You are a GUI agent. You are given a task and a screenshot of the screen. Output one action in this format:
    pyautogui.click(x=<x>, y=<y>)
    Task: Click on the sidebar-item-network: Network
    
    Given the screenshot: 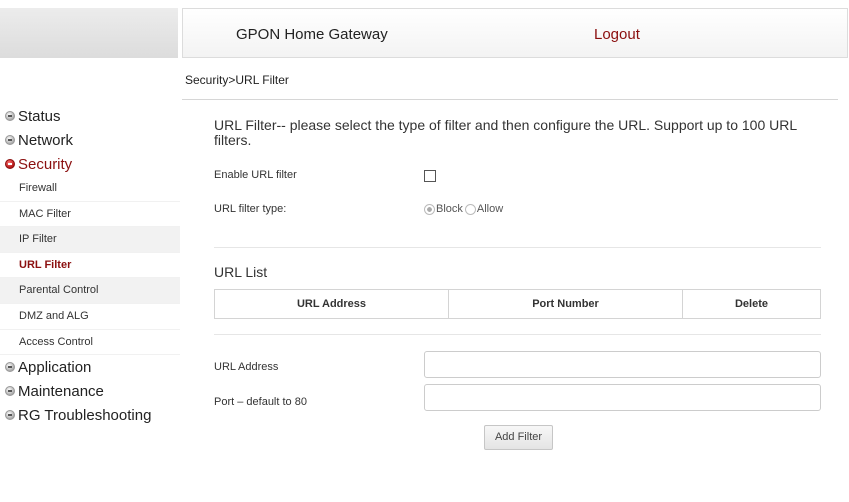 What is the action you would take?
    pyautogui.click(x=90, y=140)
    